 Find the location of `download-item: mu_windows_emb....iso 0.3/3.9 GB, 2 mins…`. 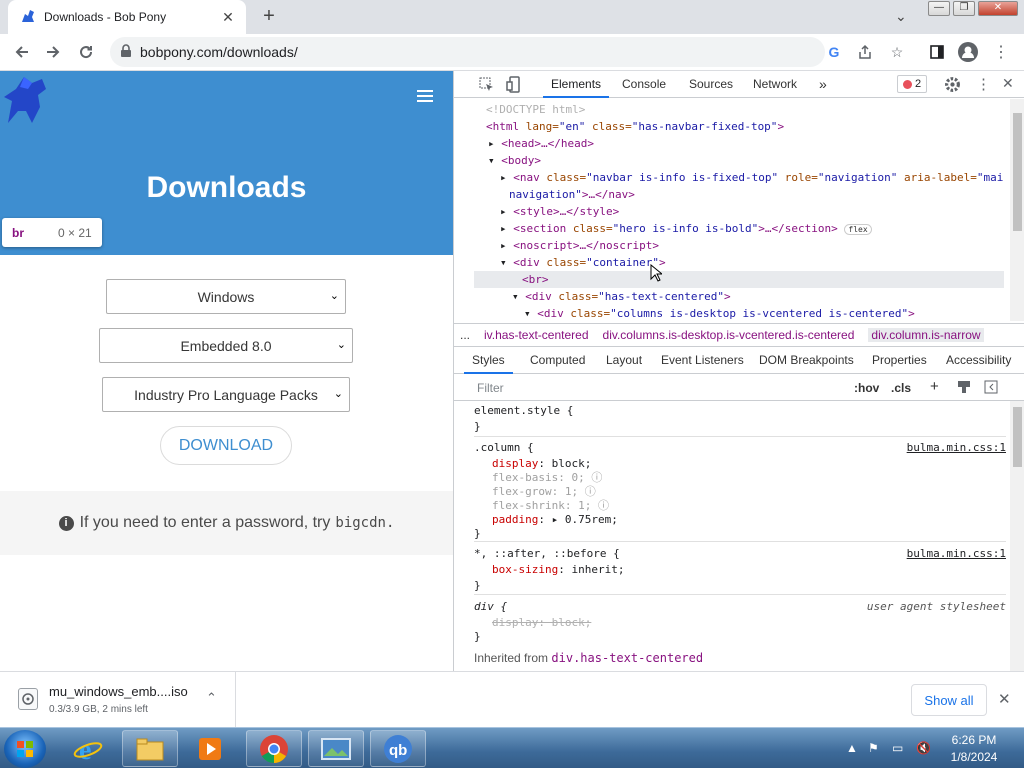

download-item: mu_windows_emb....iso 0.3/3.9 GB, 2 mins… is located at coordinates (123, 700).